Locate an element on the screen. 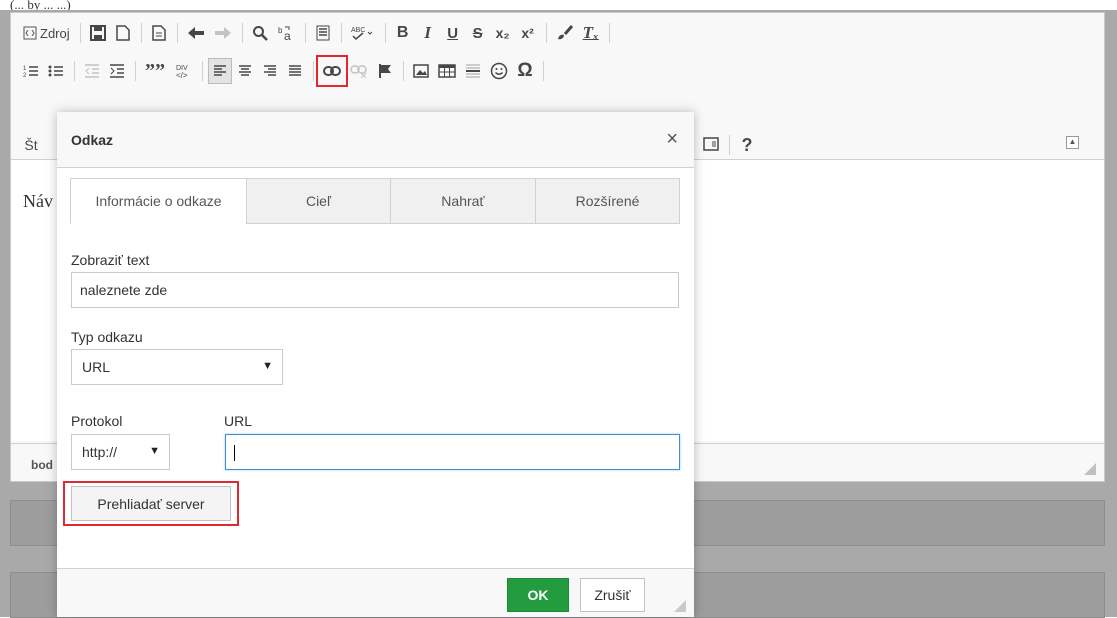 The height and width of the screenshot is (618, 1117). div-icon: DIV</> is located at coordinates (182, 72).